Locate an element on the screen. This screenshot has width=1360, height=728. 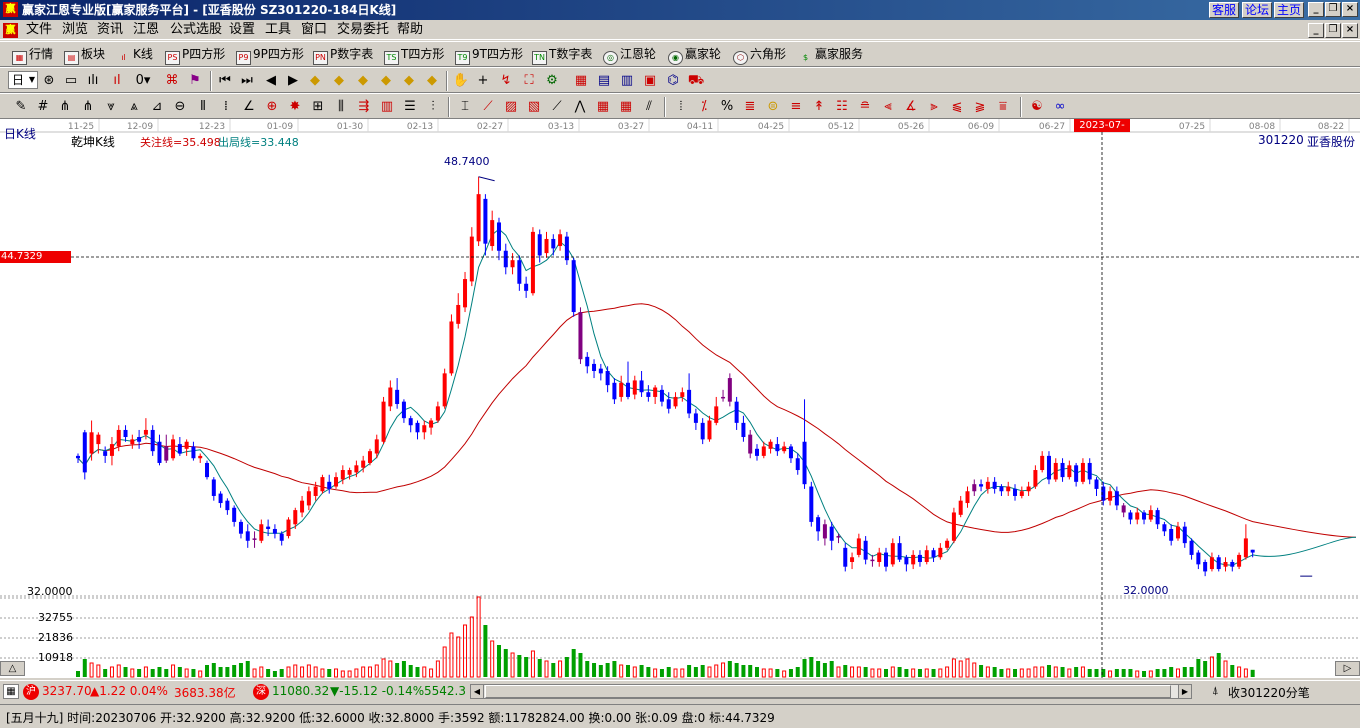
period-select: 日 ▼ is located at coordinates (23, 80).